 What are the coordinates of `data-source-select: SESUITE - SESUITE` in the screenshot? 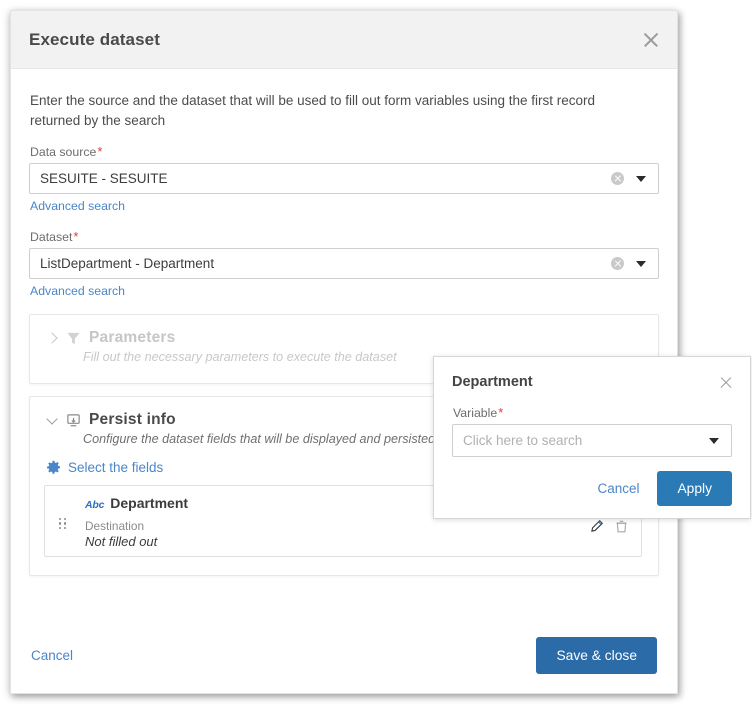 It's located at (344, 179).